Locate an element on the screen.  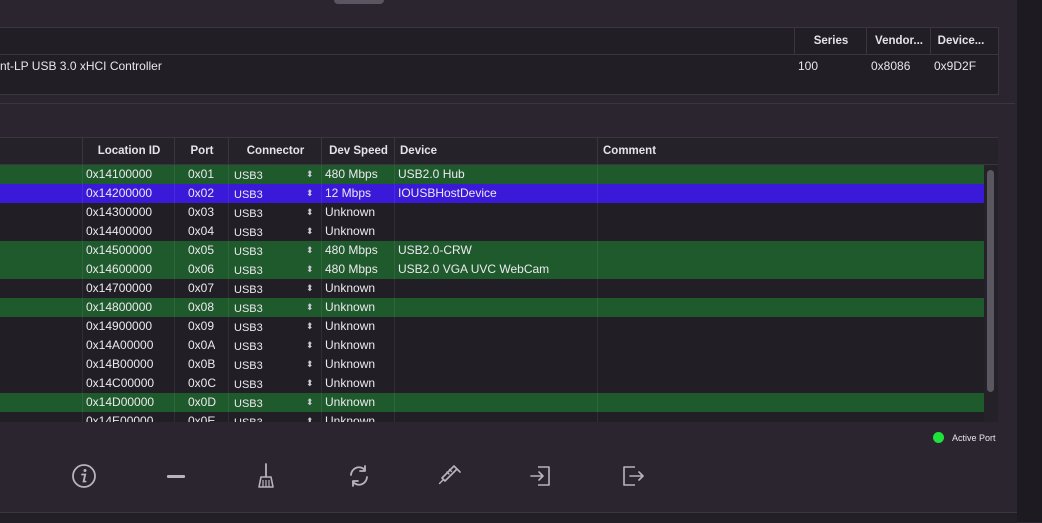
cell-port: 0x0E is located at coordinates (202, 418).